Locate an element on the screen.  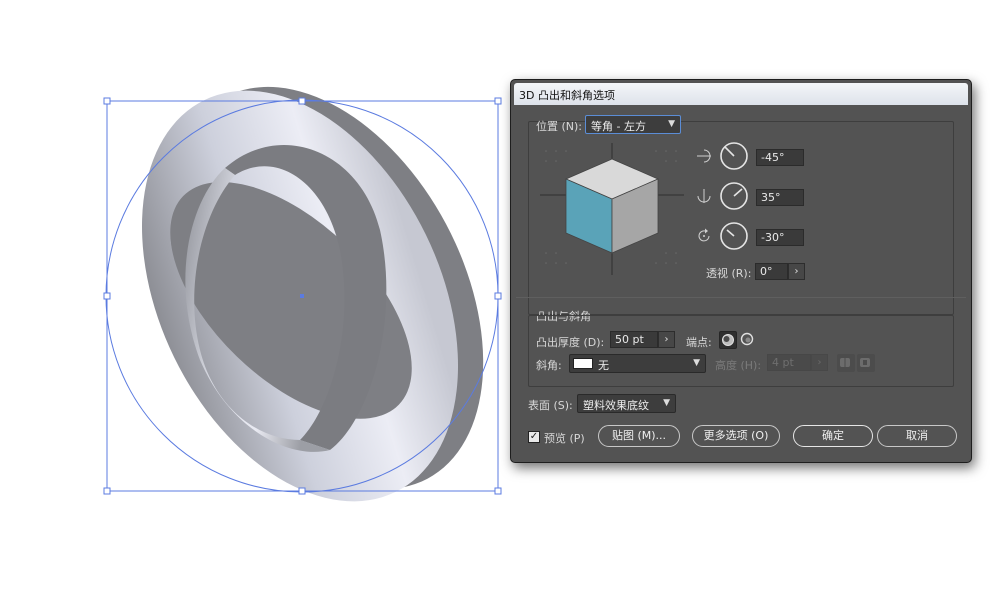
surface-value: 塑料效果底纹 is located at coordinates (616, 405).